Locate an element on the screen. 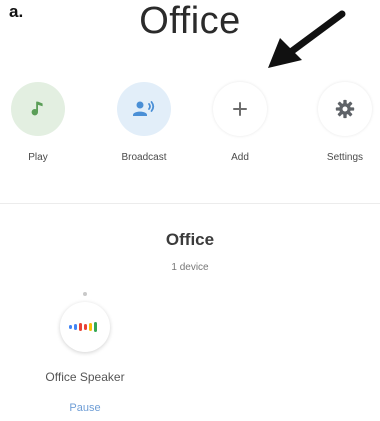 Image resolution: width=380 pixels, height=421 pixels. section-divider is located at coordinates (190, 203).